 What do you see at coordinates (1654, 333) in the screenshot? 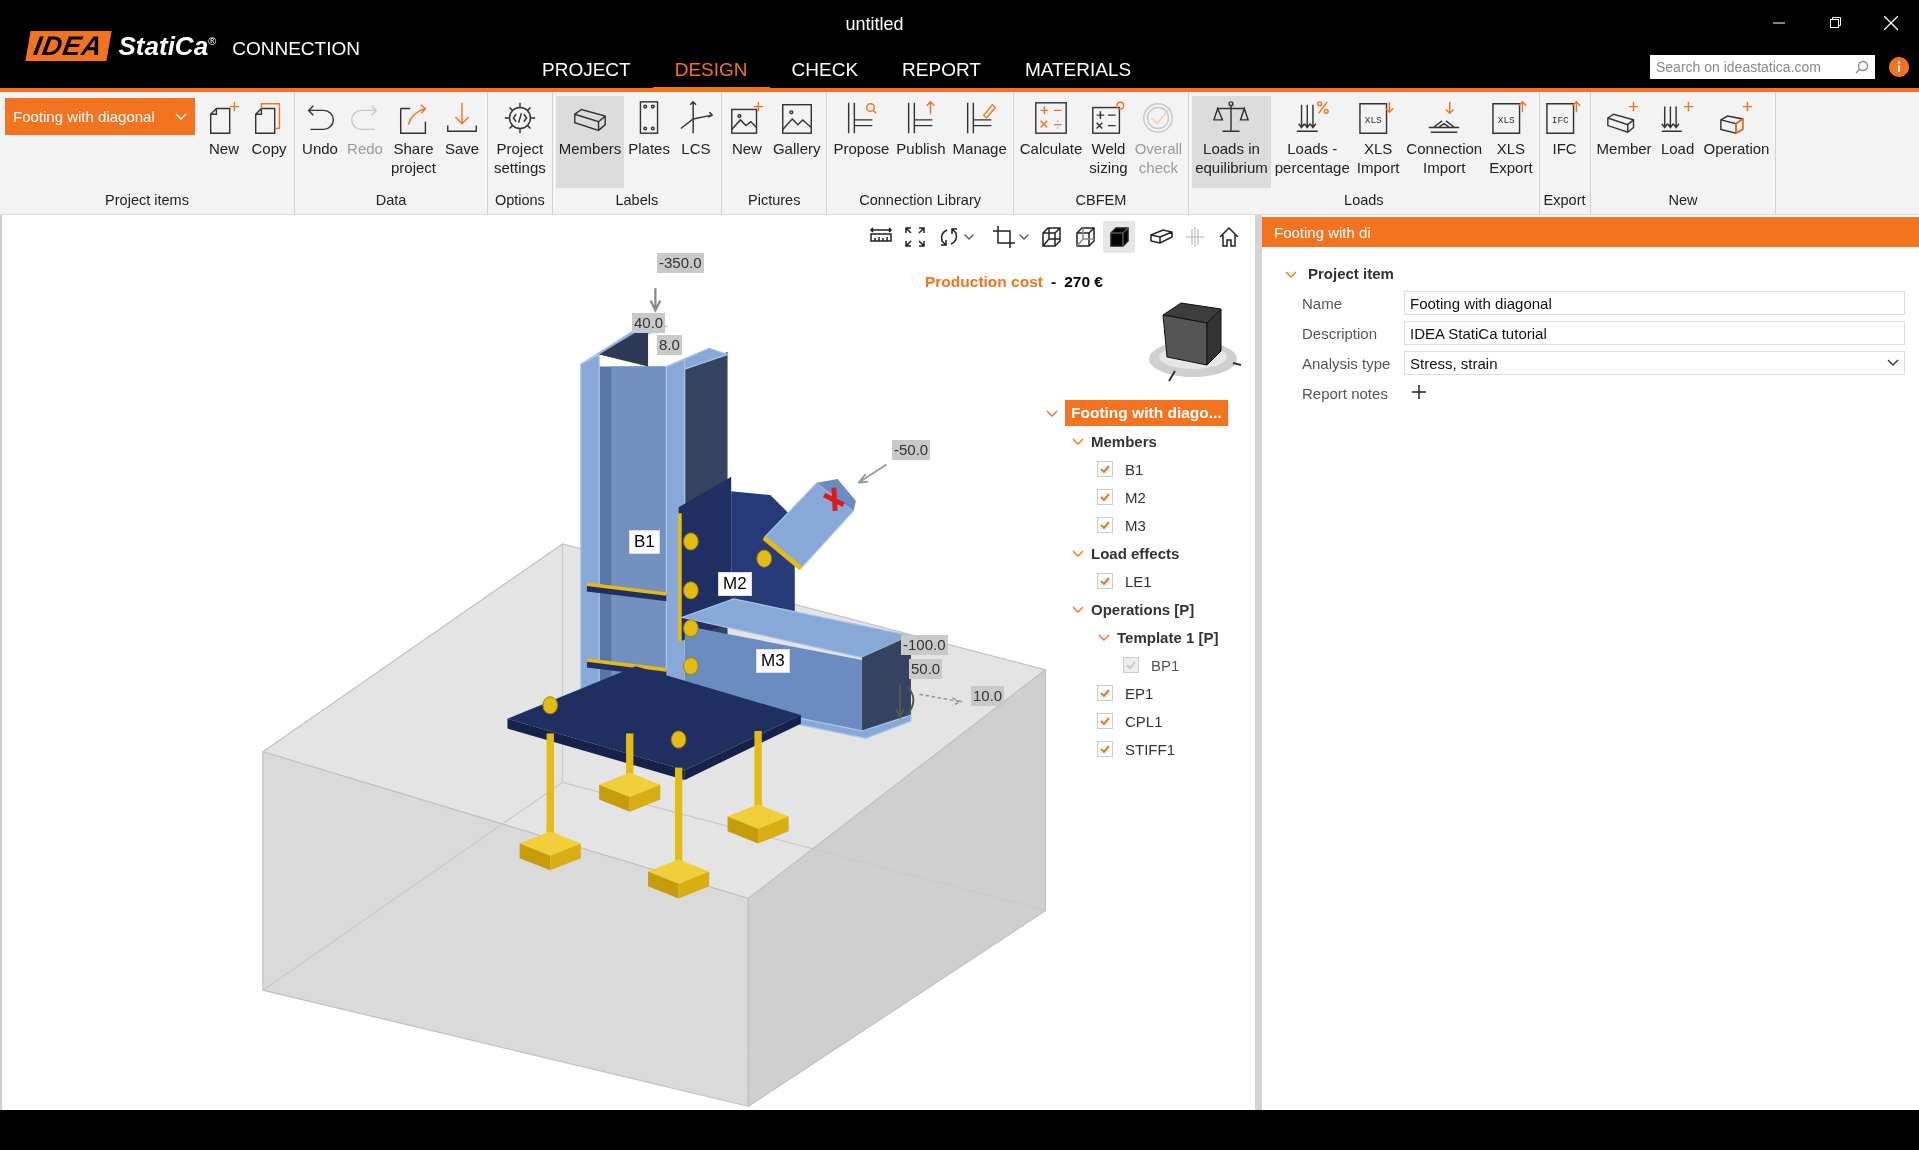
I see `text-field: IDEA StatiCa tutorial` at bounding box center [1654, 333].